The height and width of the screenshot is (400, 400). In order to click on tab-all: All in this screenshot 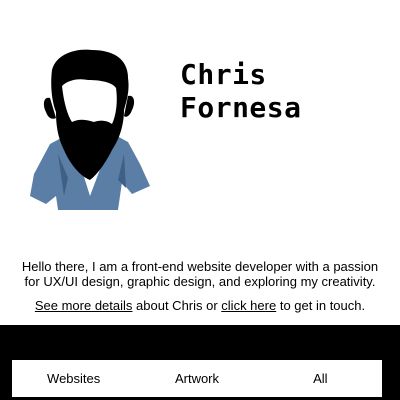, I will do `click(320, 378)`.